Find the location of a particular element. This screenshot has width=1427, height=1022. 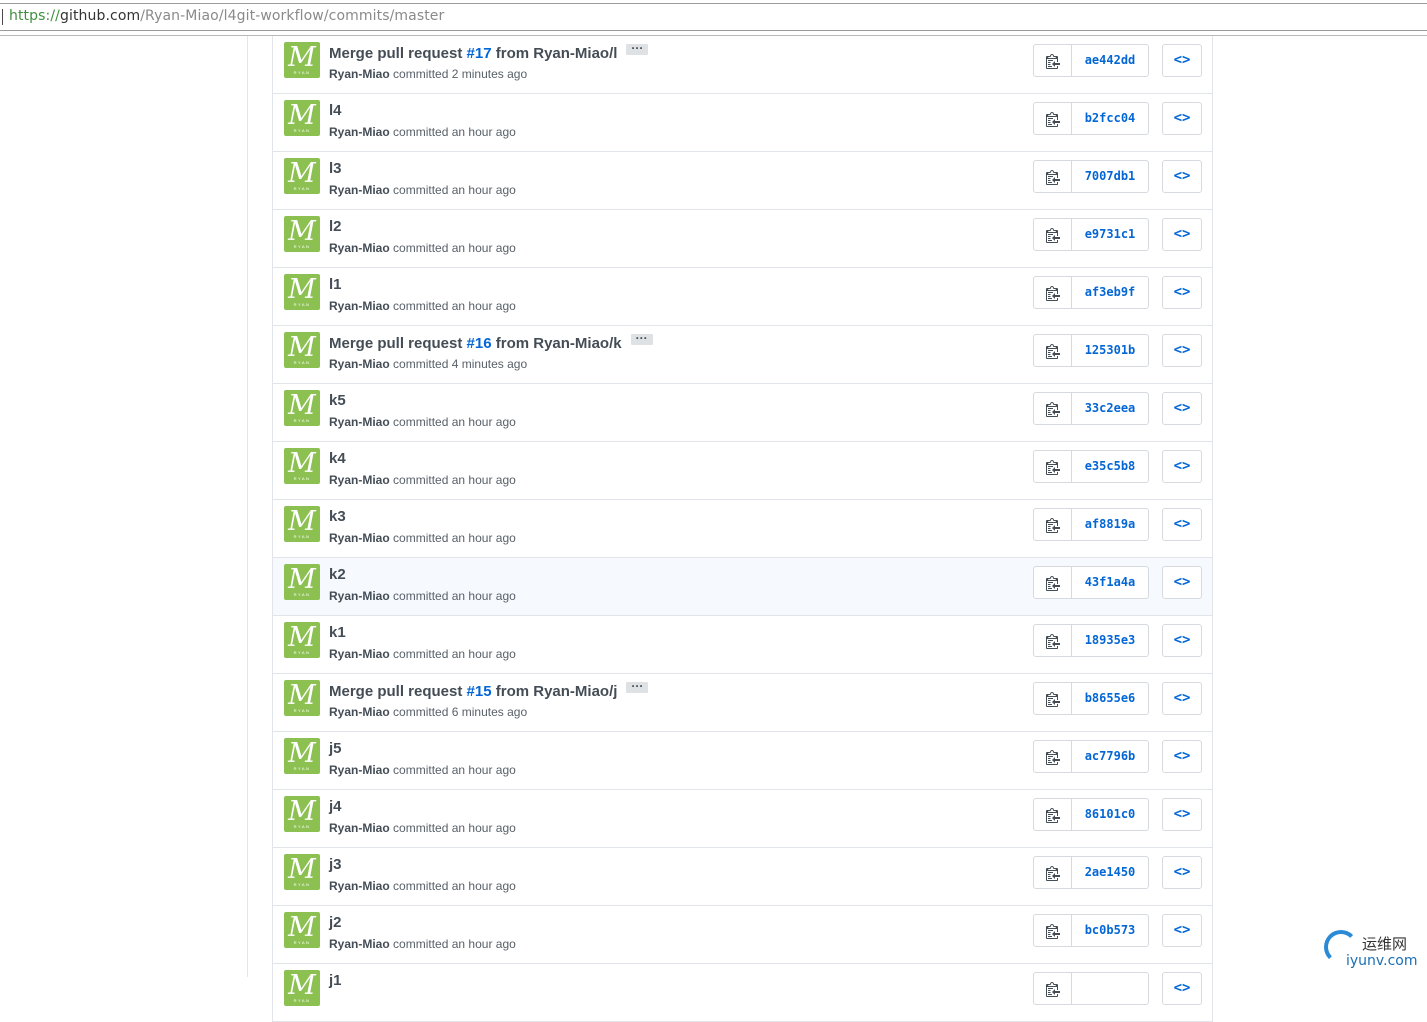

commit-sha-link: 86101c0 is located at coordinates (1110, 814).